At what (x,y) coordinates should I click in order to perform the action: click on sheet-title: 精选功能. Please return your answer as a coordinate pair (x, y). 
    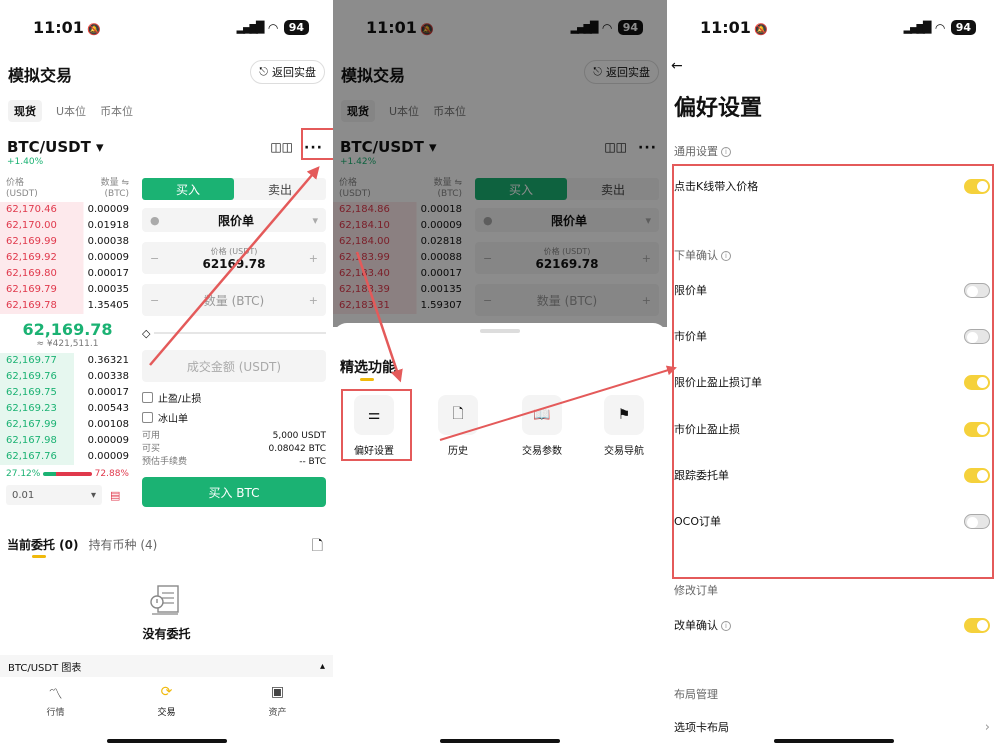
    Looking at the image, I should click on (368, 368).